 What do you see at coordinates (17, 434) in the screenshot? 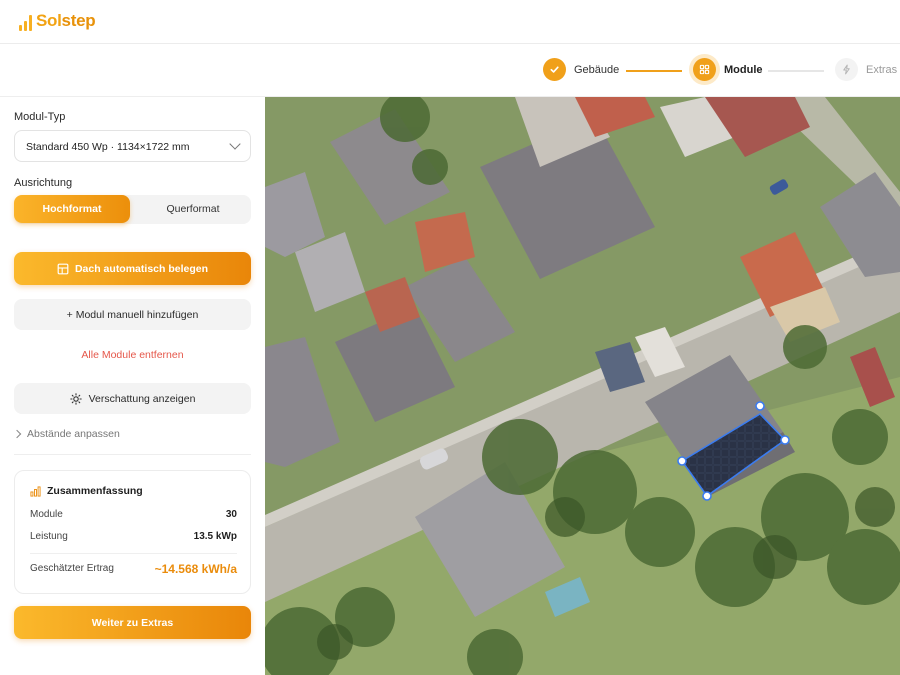
I see `chevron-right-icon` at bounding box center [17, 434].